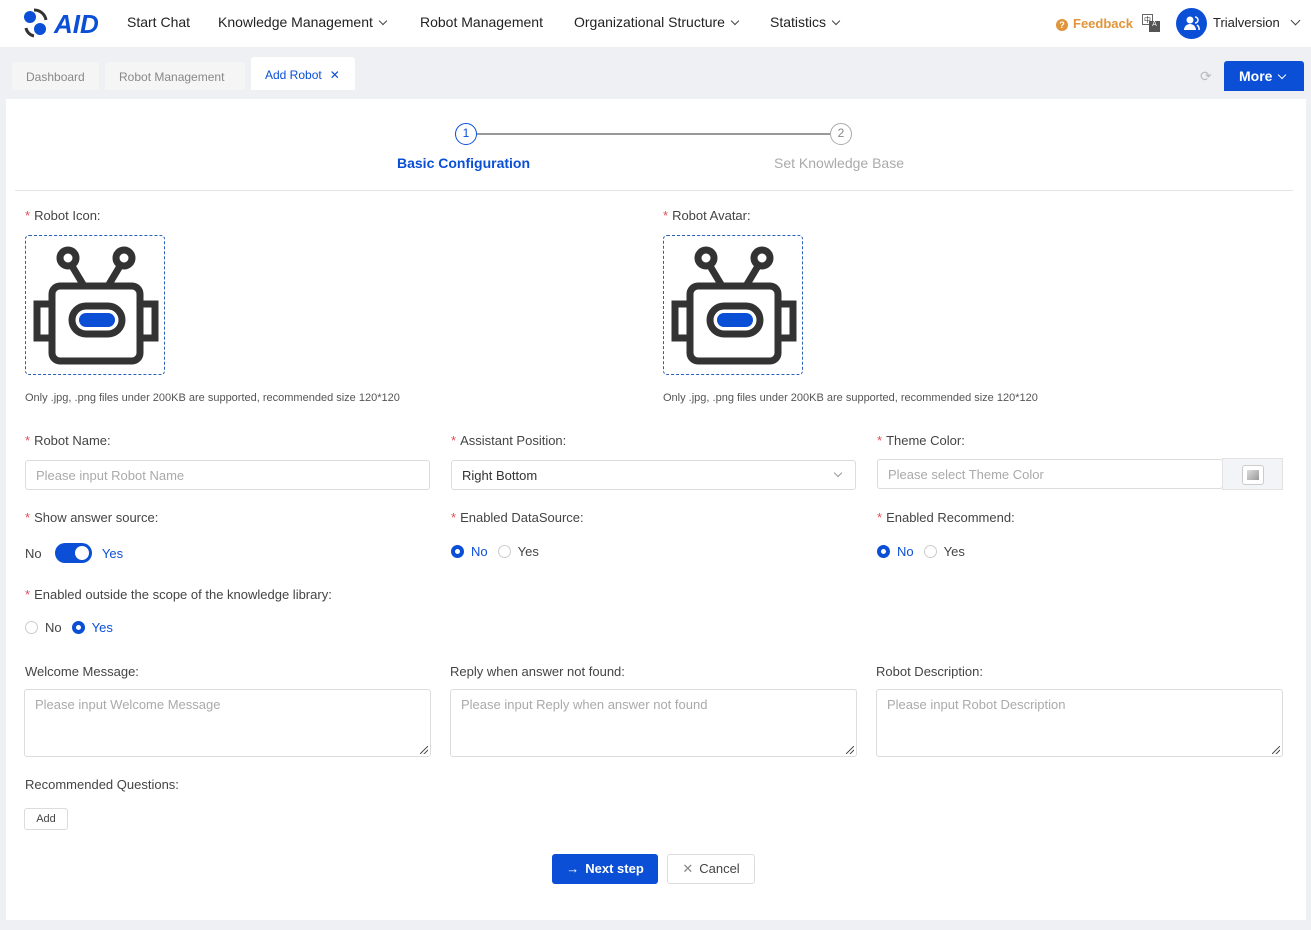 The width and height of the screenshot is (1311, 930). Describe the element at coordinates (976, 704) in the screenshot. I see `placeholder: Please input Robot Description` at that location.